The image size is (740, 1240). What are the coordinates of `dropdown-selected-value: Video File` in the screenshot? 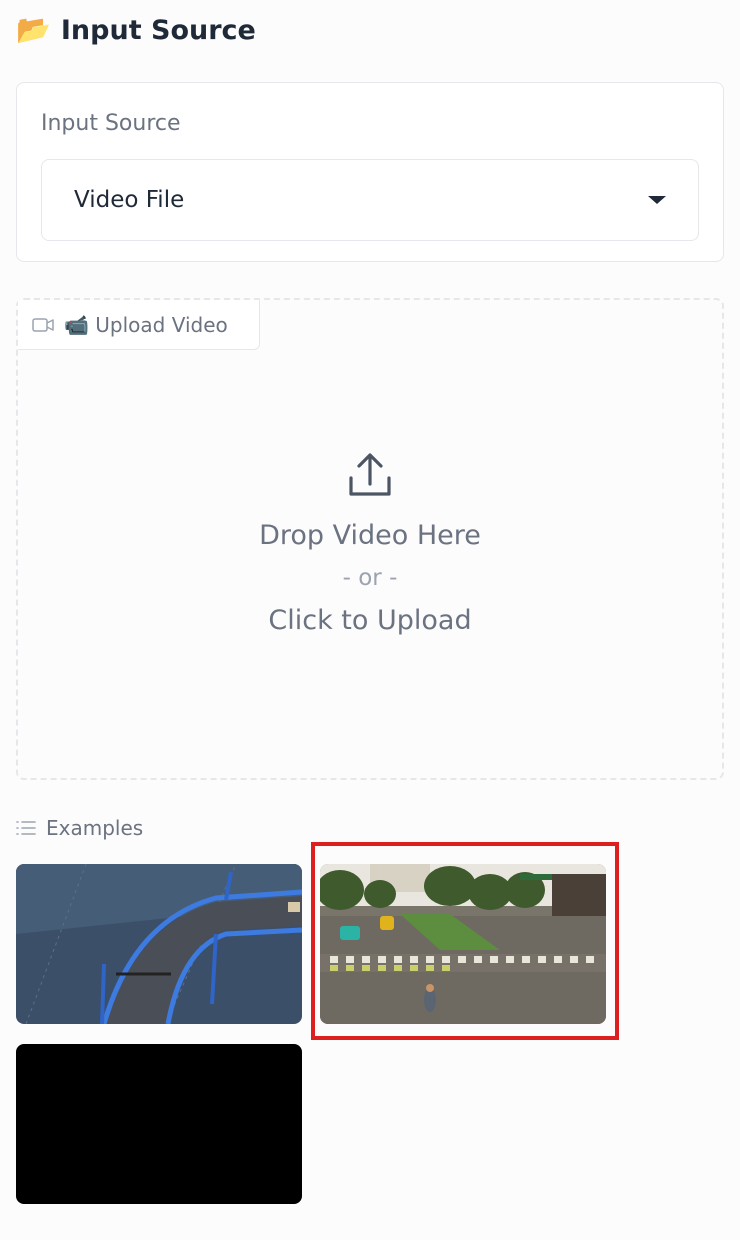 It's located at (129, 200).